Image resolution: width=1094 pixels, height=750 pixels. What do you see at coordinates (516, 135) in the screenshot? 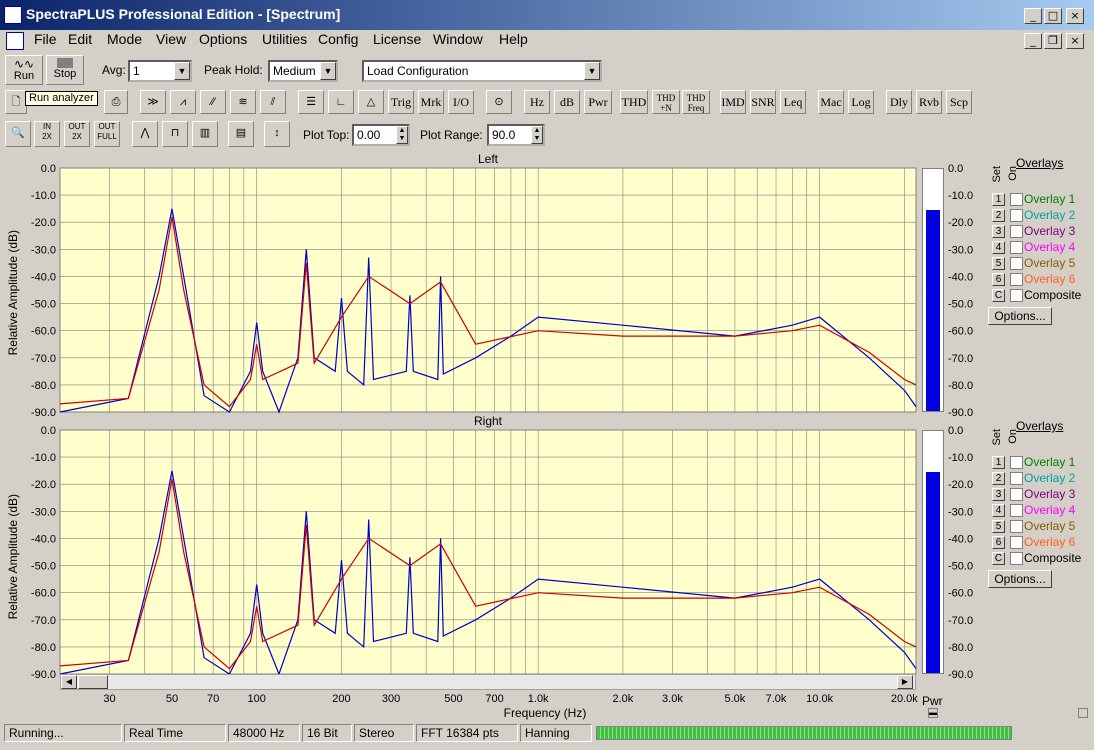
I see `plot-range-input: 90.0 ▲ ▼` at bounding box center [516, 135].